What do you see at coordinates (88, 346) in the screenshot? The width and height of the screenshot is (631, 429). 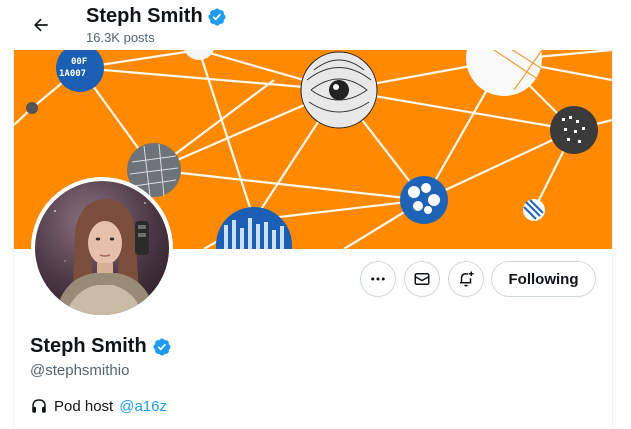 I see `profile-name-text: Steph Smith` at bounding box center [88, 346].